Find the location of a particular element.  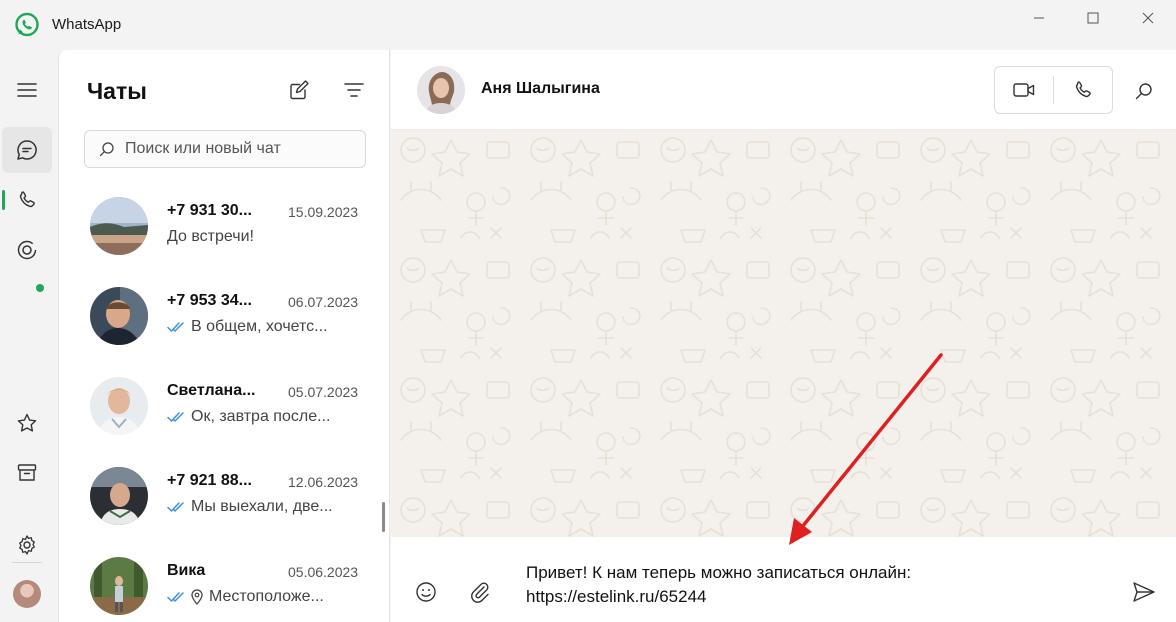

archive-icon is located at coordinates (27, 472).